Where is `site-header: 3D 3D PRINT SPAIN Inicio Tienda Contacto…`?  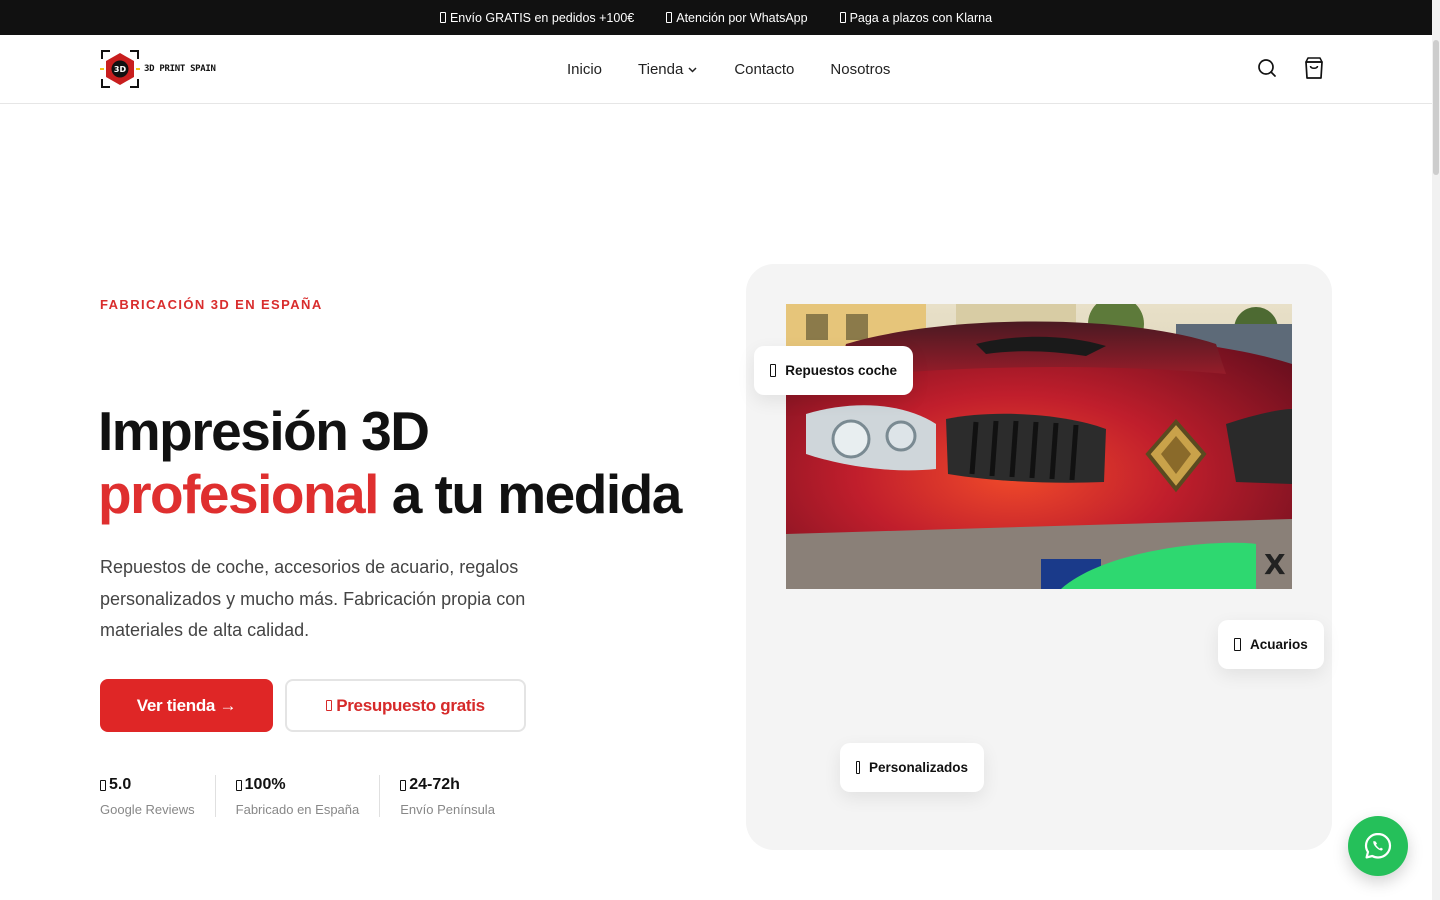 site-header: 3D 3D PRINT SPAIN Inicio Tienda Contacto… is located at coordinates (716, 69).